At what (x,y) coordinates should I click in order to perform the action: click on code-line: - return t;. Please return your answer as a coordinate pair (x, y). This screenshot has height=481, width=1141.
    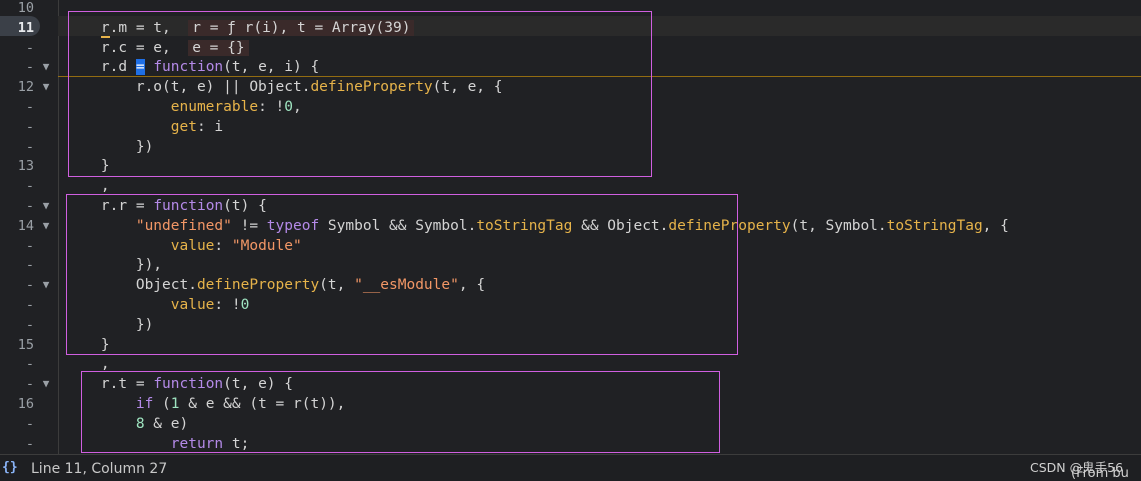
    Looking at the image, I should click on (570, 444).